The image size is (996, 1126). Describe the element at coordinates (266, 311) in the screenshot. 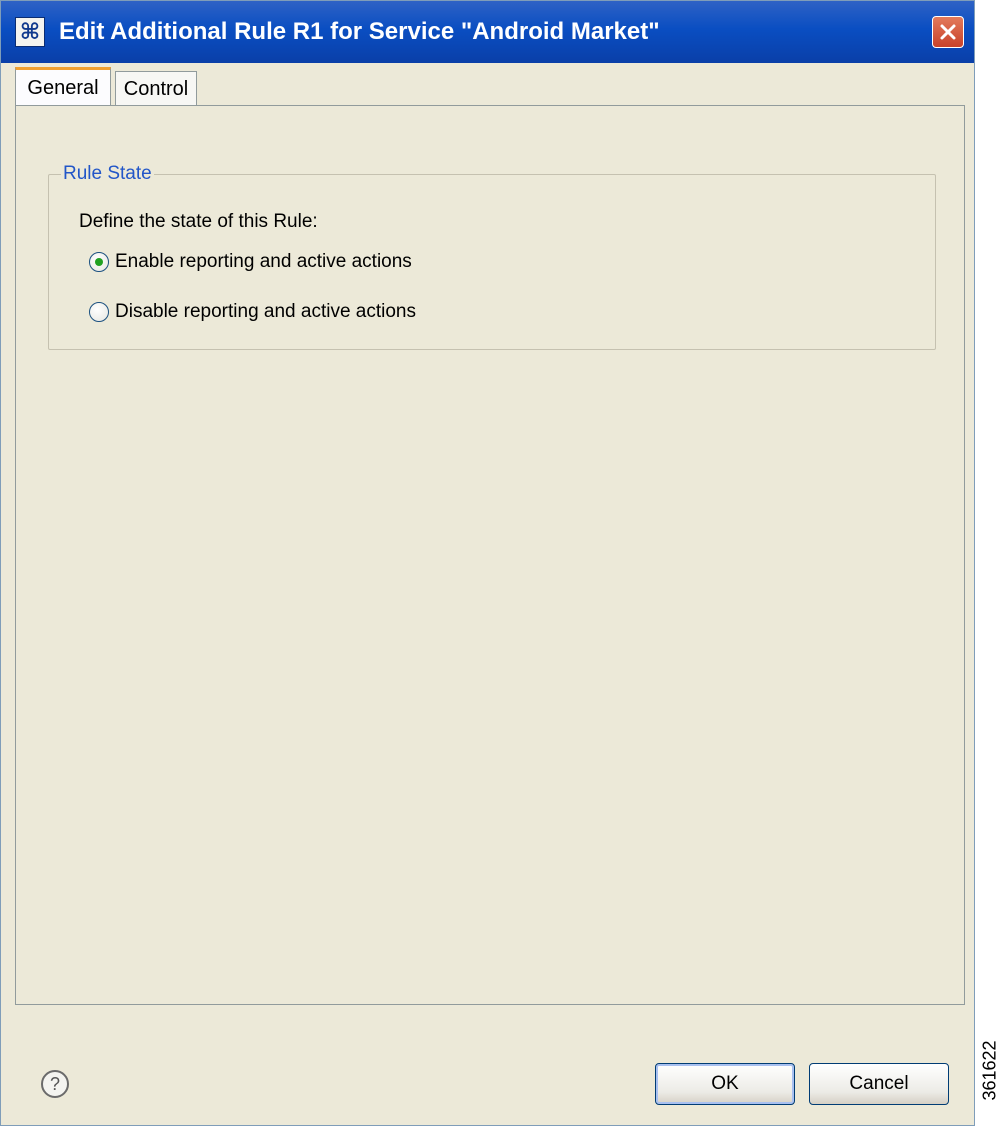

I see `disable-radio-label: Disable reporting and active actions` at that location.